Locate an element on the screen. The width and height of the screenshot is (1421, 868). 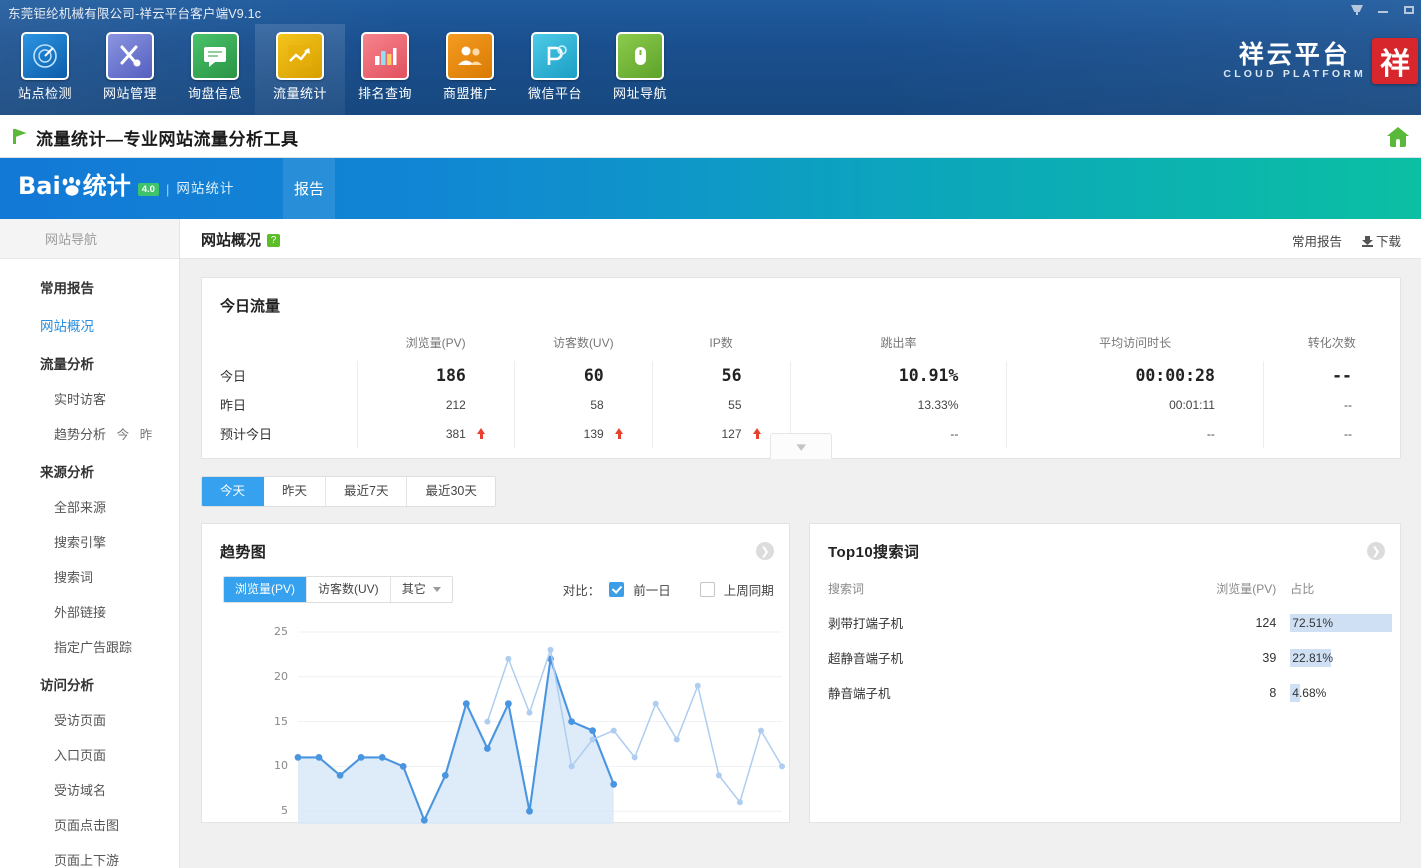
sidebar-item-trend-analysis: 趋势分析 今 昨 is located at coordinates (89, 433).